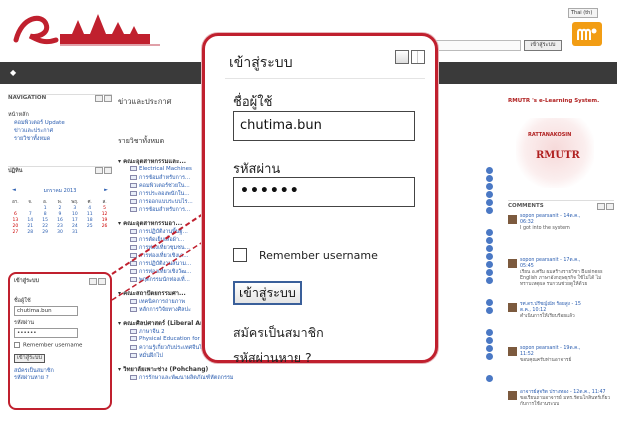 This screenshot has height=438, width=617. Describe the element at coordinates (45, 214) in the screenshot. I see `calendar-date: 8` at that location.